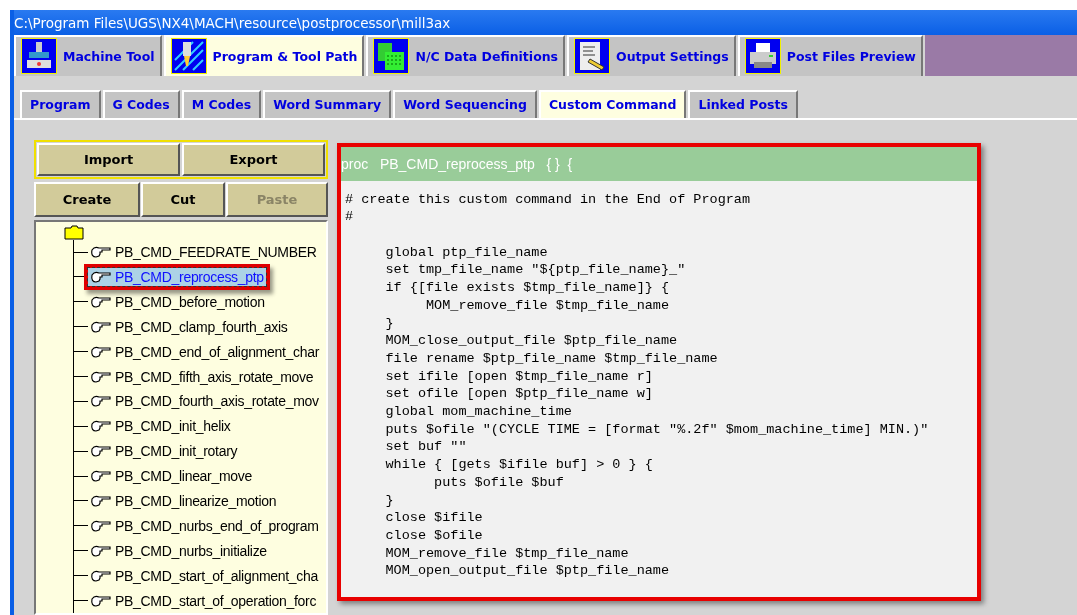 This screenshot has height=615, width=1077. What do you see at coordinates (743, 103) in the screenshot?
I see `sub-tab: Linked Posts` at bounding box center [743, 103].